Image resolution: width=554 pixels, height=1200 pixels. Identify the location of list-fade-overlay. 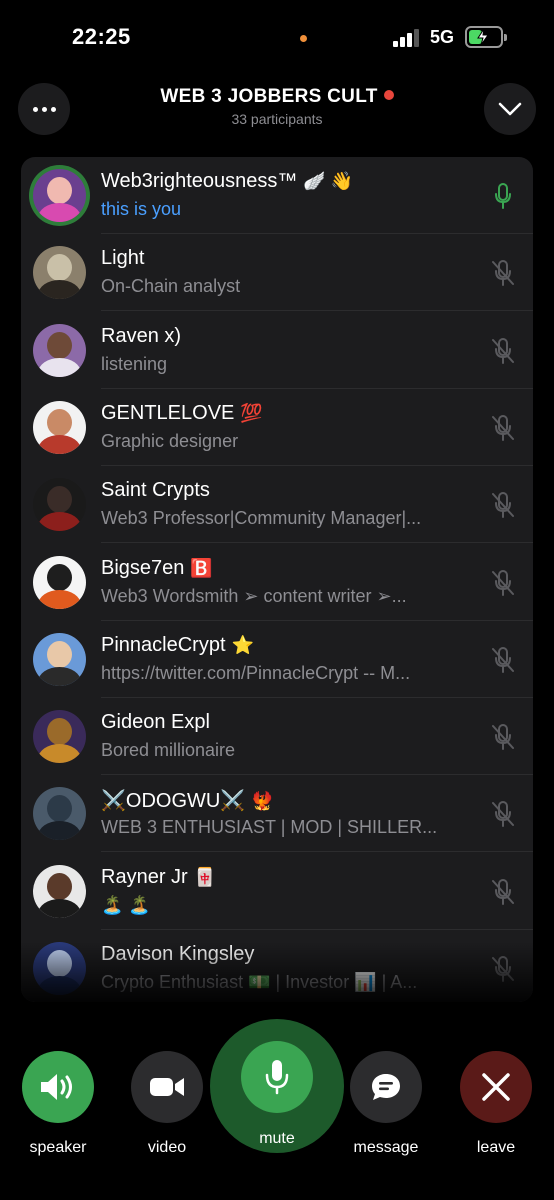
(277, 972).